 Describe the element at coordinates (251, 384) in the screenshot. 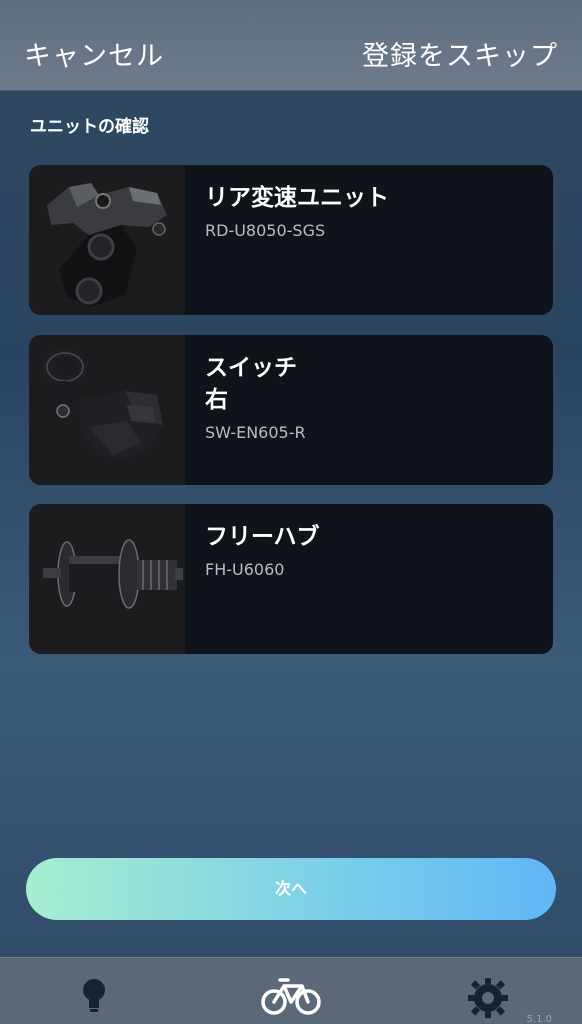

I see `unit-name: スイッチ 右` at that location.